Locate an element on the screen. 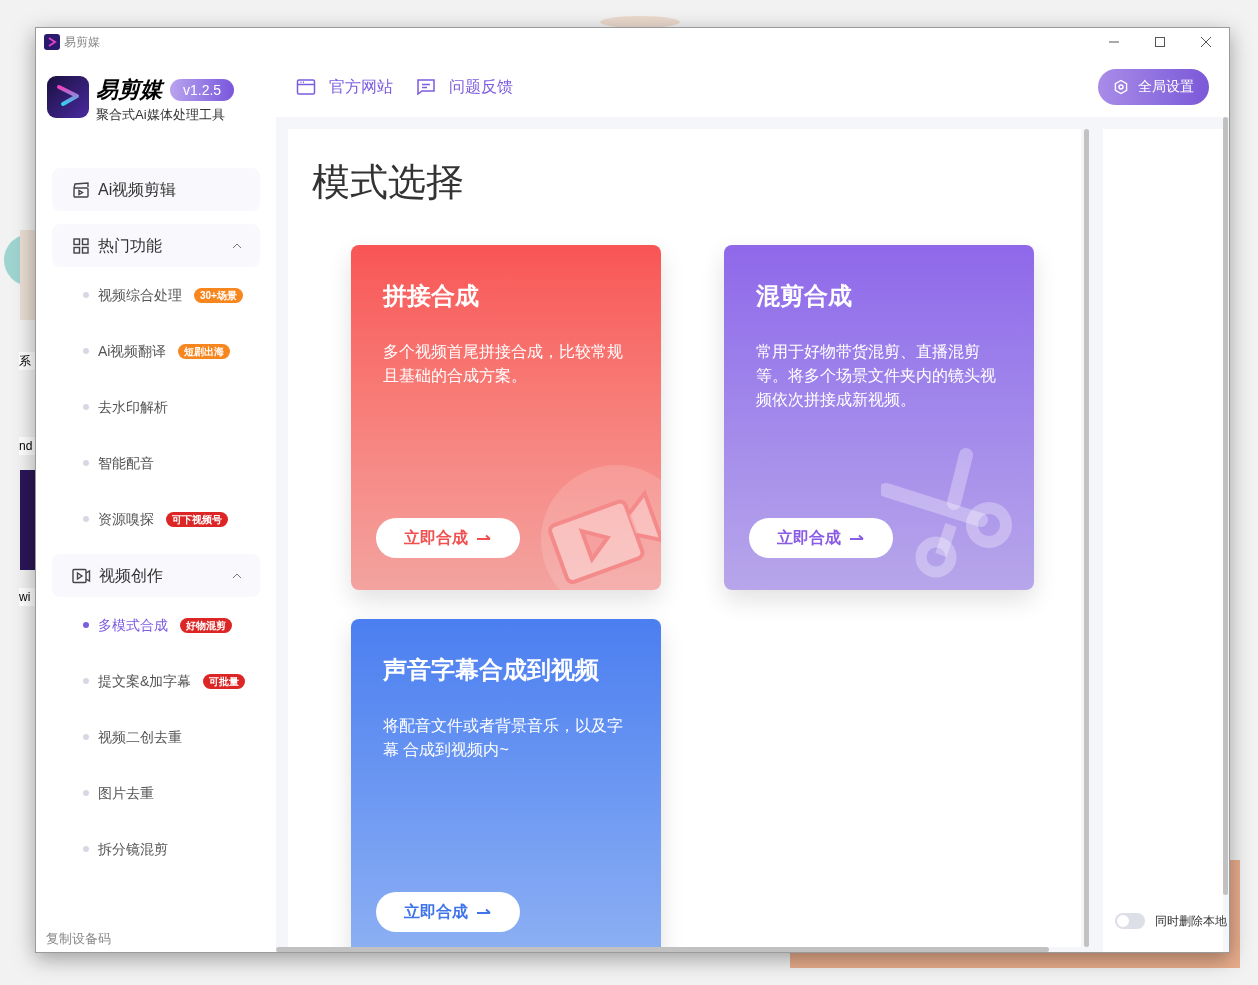 The image size is (1258, 985). feature-badge: 可下视频号 is located at coordinates (197, 519).